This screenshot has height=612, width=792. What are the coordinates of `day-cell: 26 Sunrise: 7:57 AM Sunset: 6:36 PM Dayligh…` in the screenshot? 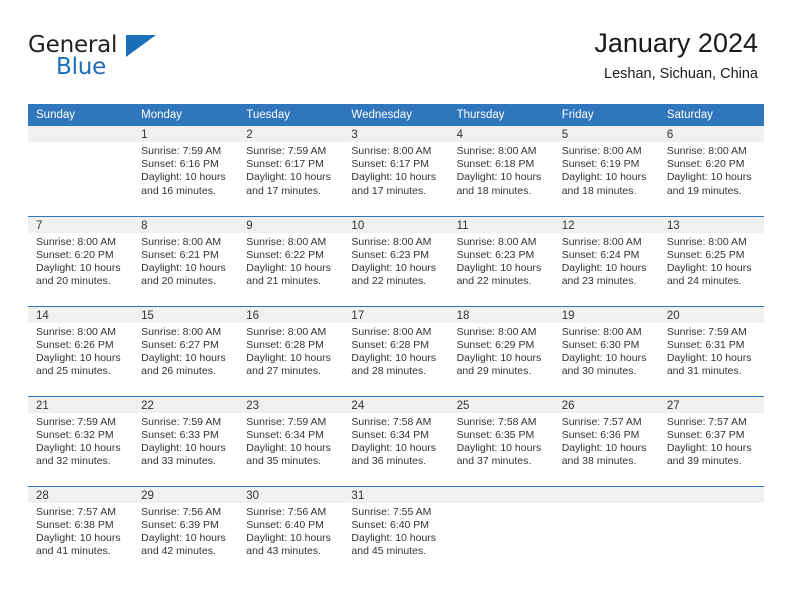 It's located at (606, 440).